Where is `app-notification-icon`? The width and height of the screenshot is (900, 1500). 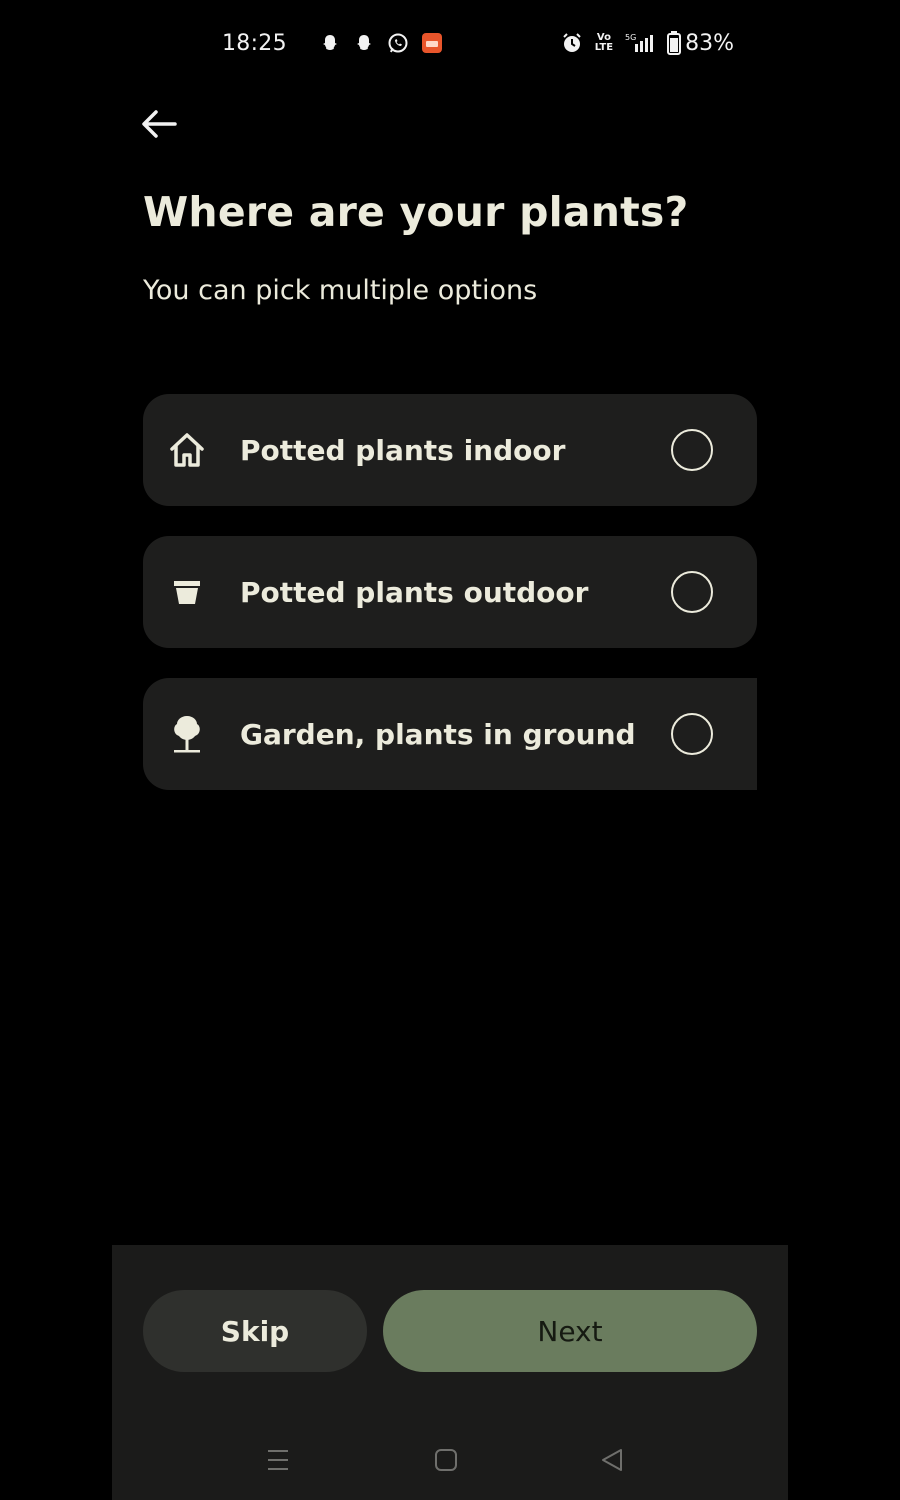 app-notification-icon is located at coordinates (432, 43).